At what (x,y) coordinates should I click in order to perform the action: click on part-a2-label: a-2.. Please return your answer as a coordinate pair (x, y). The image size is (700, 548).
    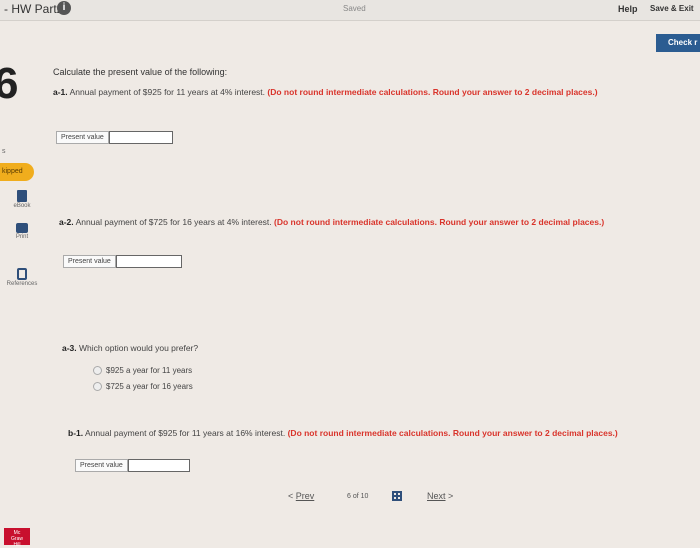
    Looking at the image, I should click on (66, 222).